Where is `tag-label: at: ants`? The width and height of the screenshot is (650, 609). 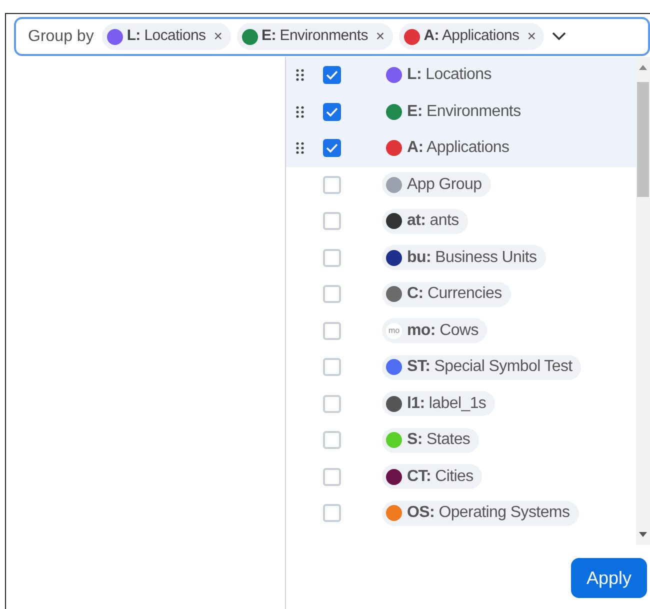
tag-label: at: ants is located at coordinates (433, 221).